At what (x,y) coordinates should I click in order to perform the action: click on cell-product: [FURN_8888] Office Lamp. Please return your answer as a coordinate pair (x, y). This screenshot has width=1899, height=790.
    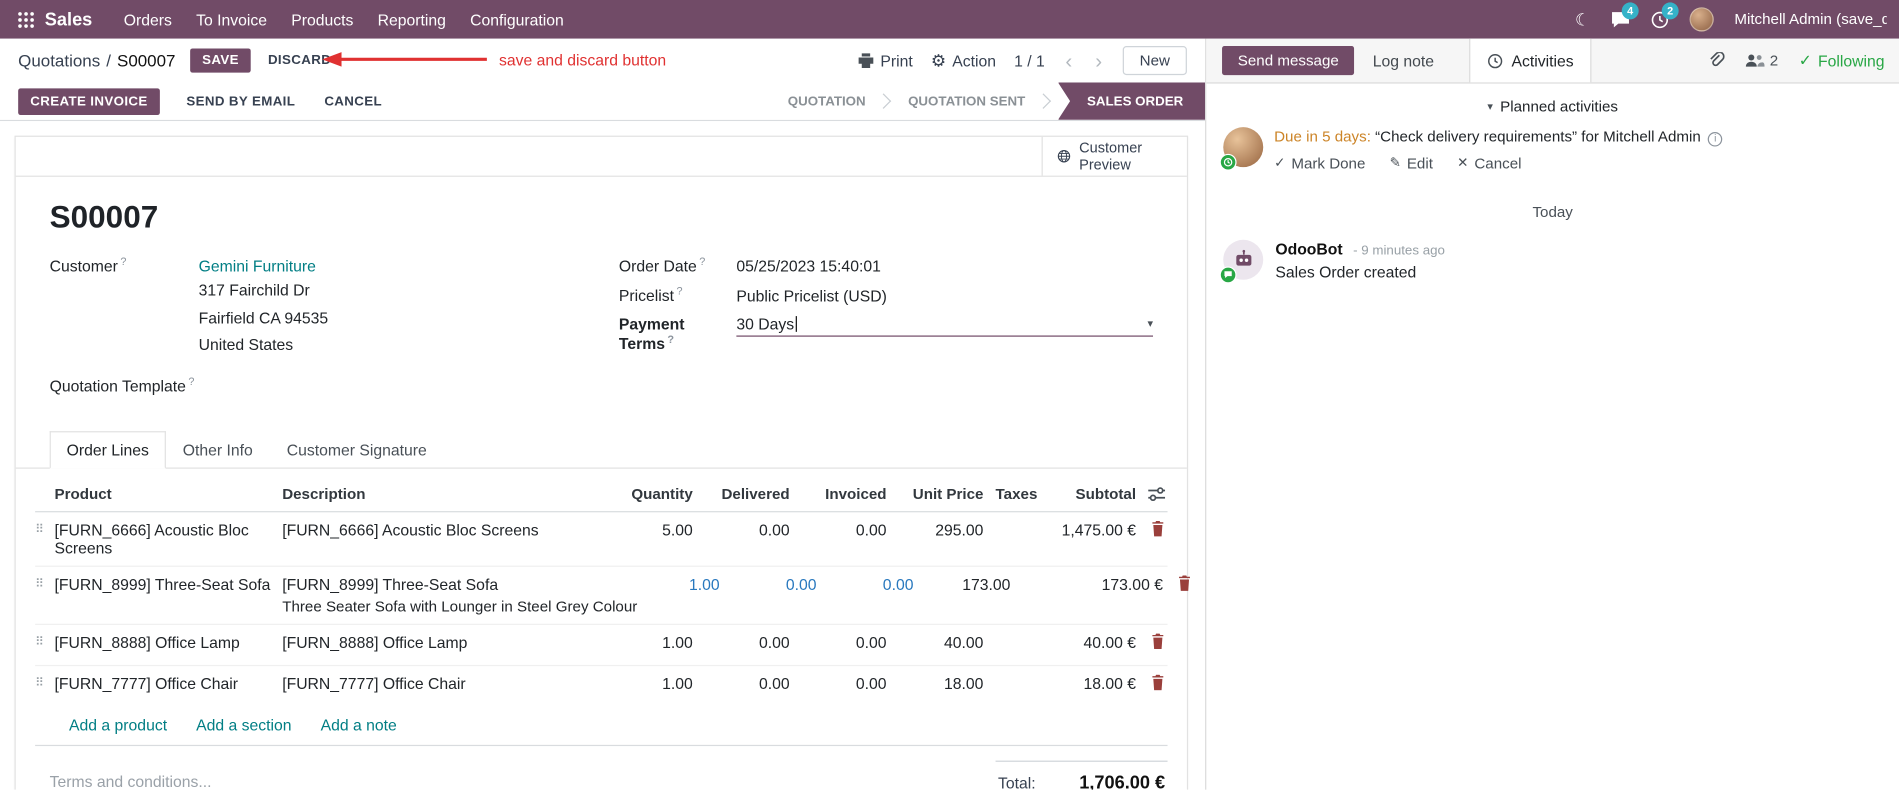
    Looking at the image, I should click on (169, 643).